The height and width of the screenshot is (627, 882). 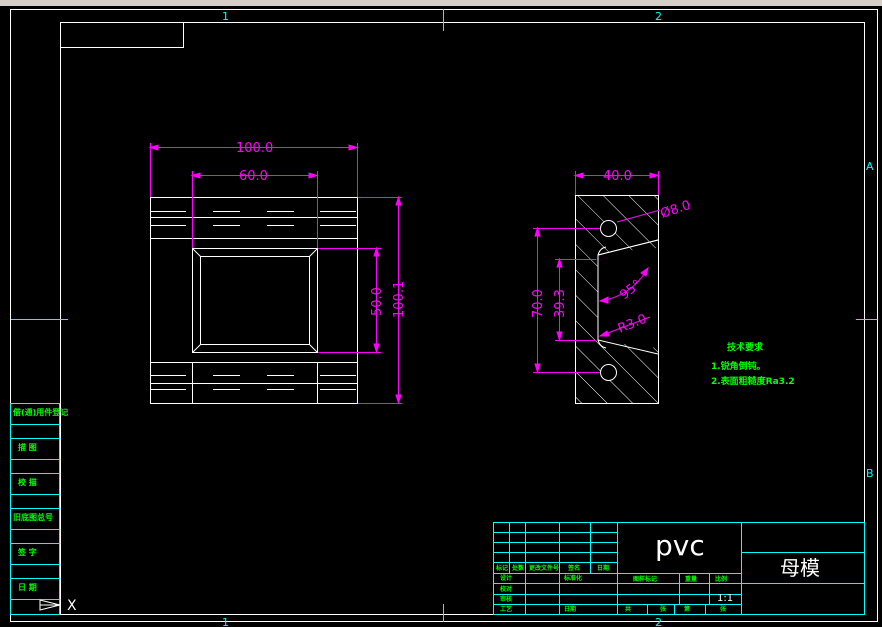 I want to click on tech-req-item-1: 1.锐角倒钝。, so click(x=738, y=366).